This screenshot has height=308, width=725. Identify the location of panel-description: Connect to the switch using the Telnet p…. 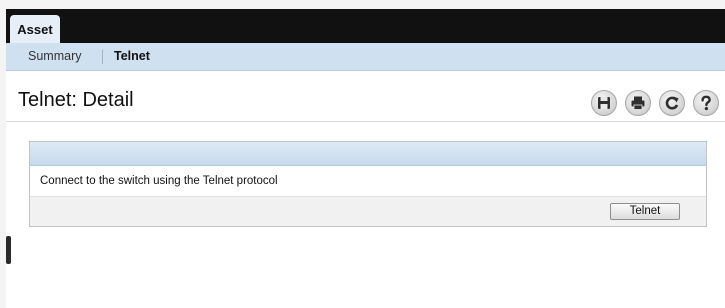
(368, 181).